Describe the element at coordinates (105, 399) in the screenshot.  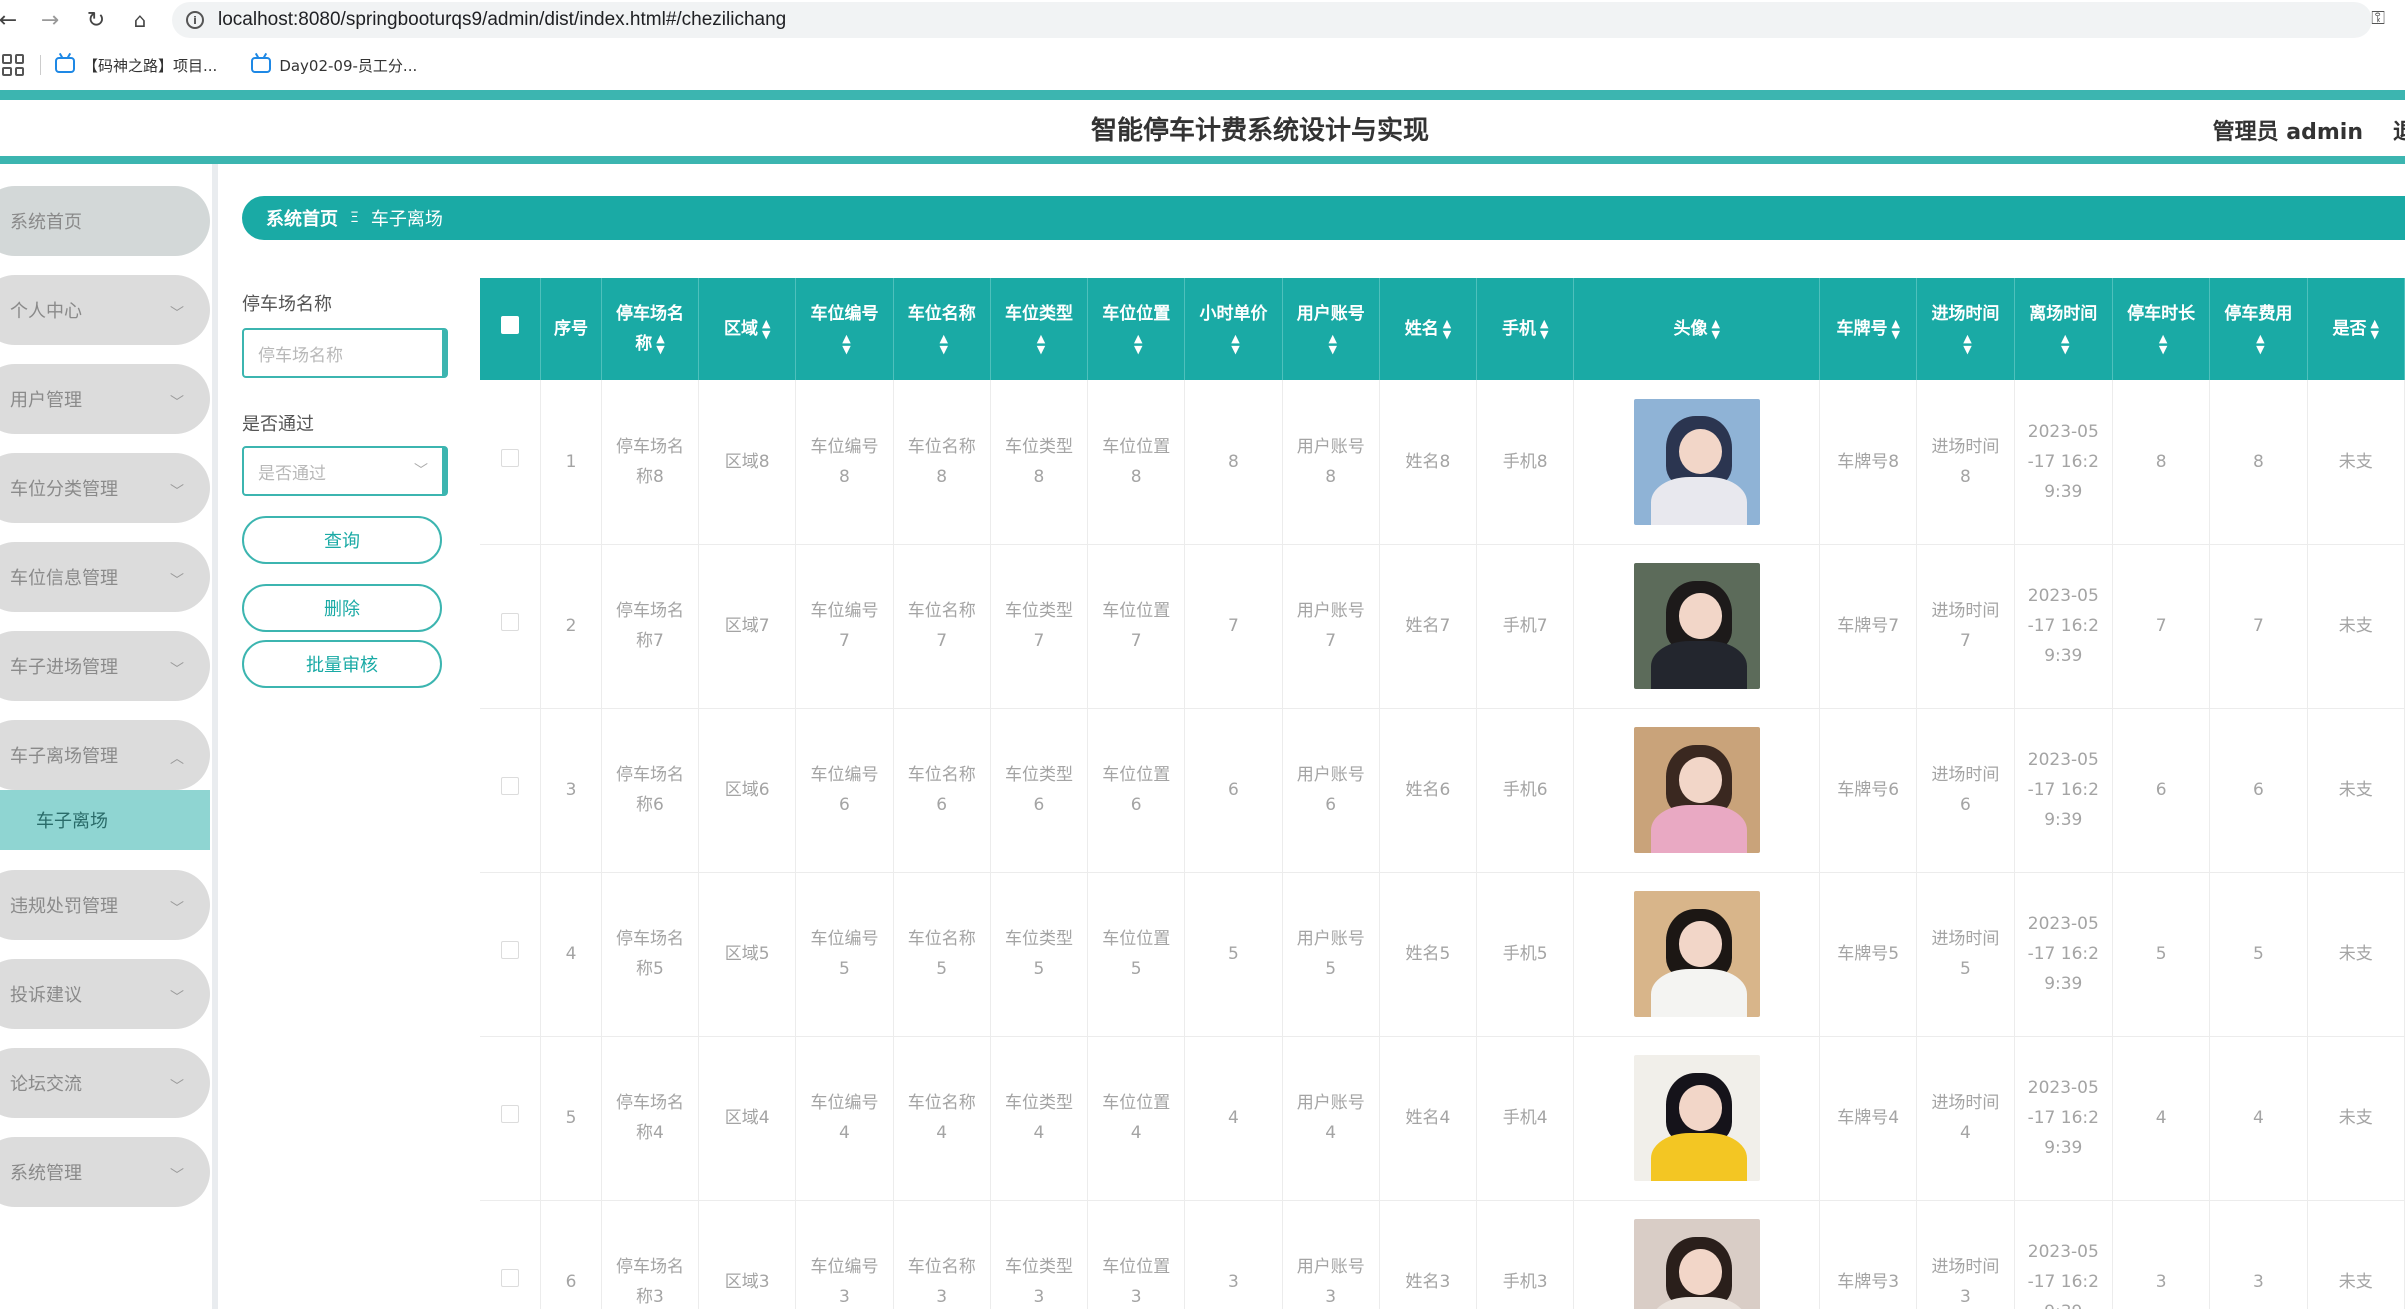
I see `sidebar-item-user-management: 用户管理 ﹀` at that location.